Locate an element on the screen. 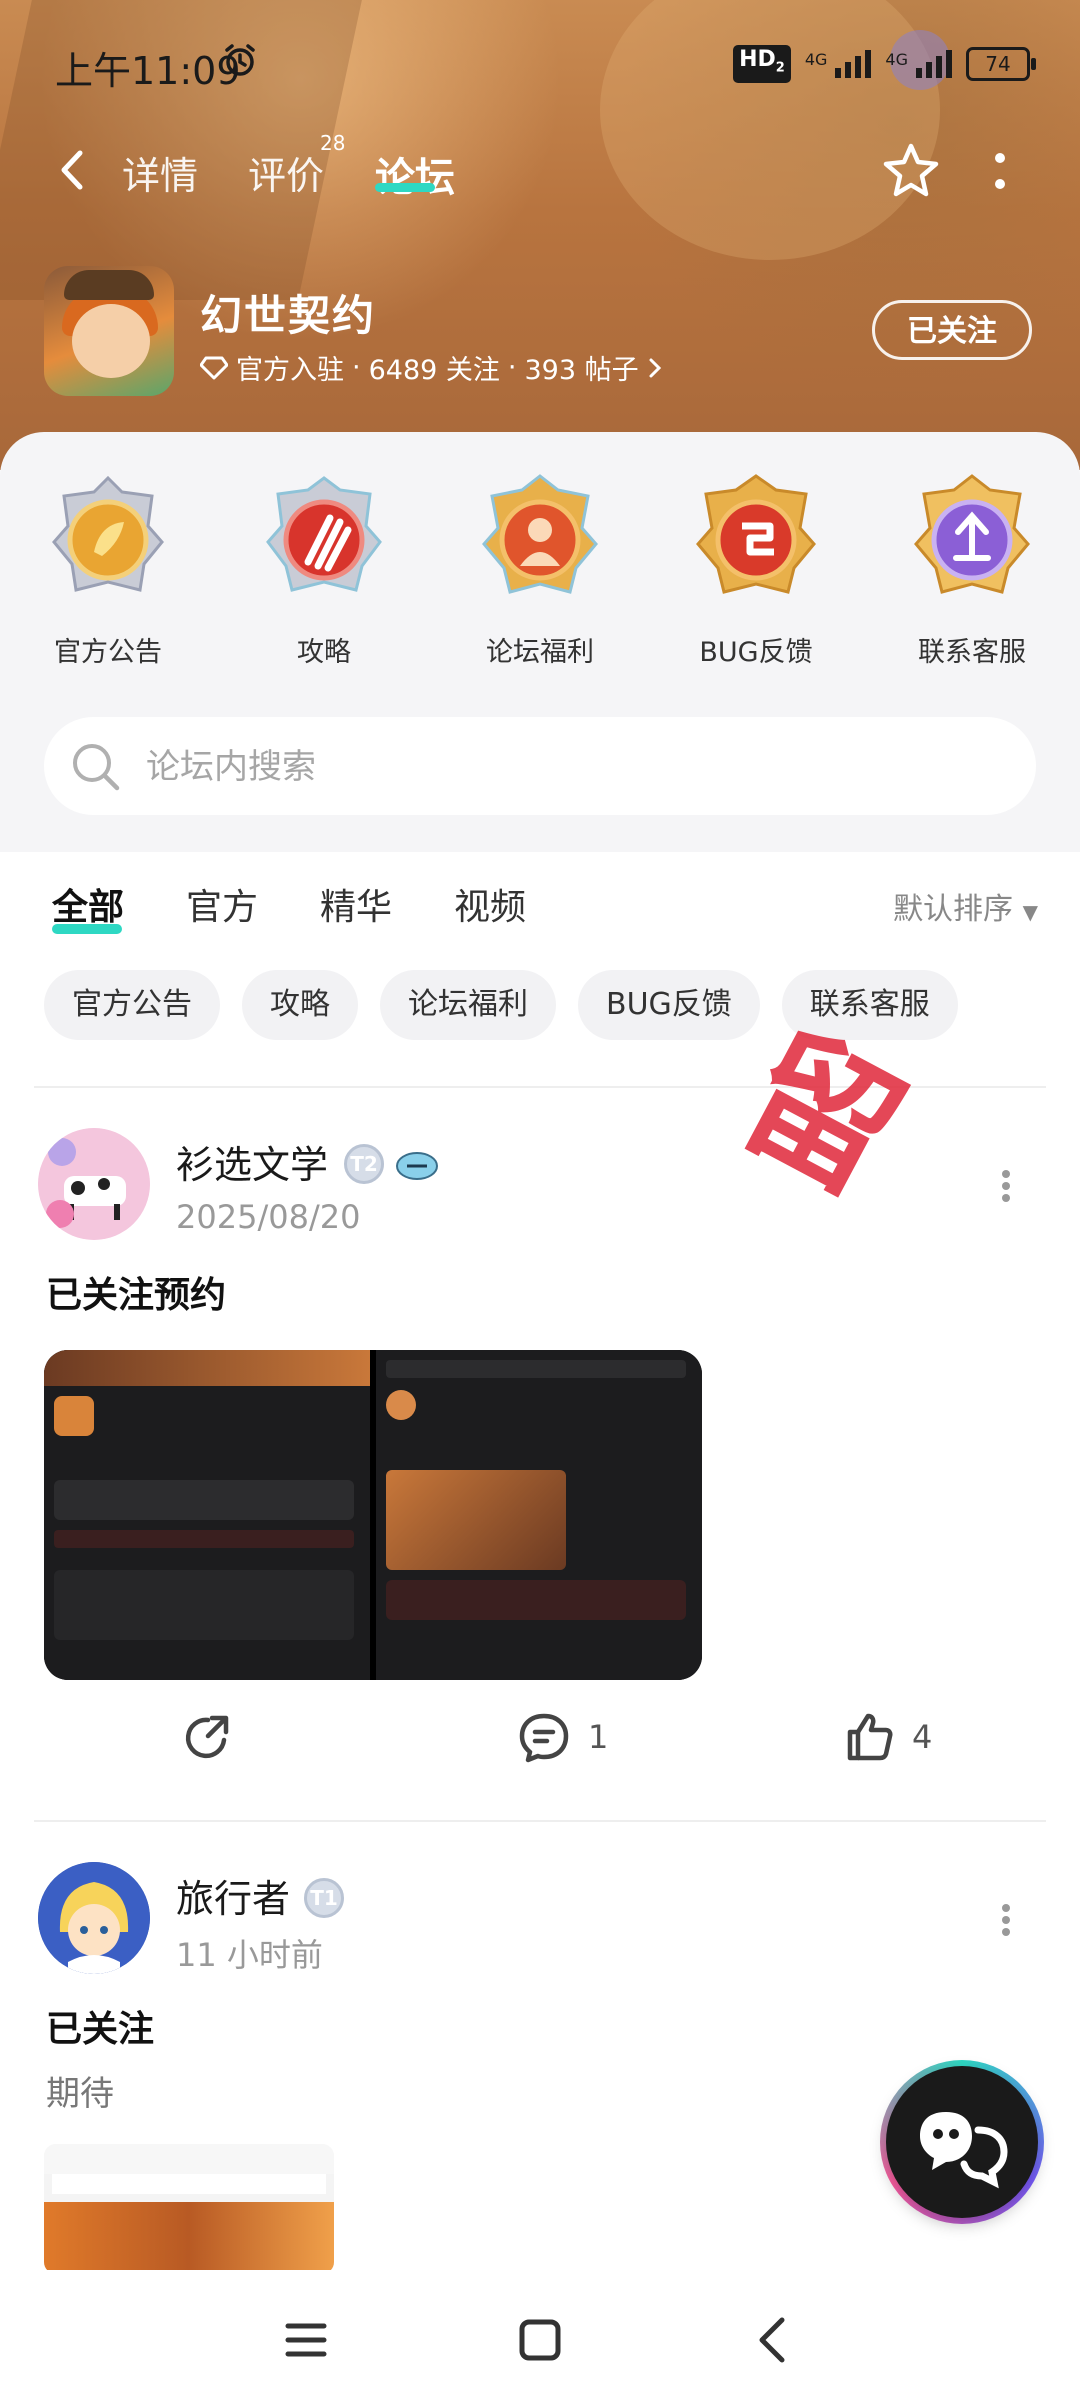 Image resolution: width=1080 pixels, height=2400 pixels. cow-avatar-icon is located at coordinates (94, 1184).